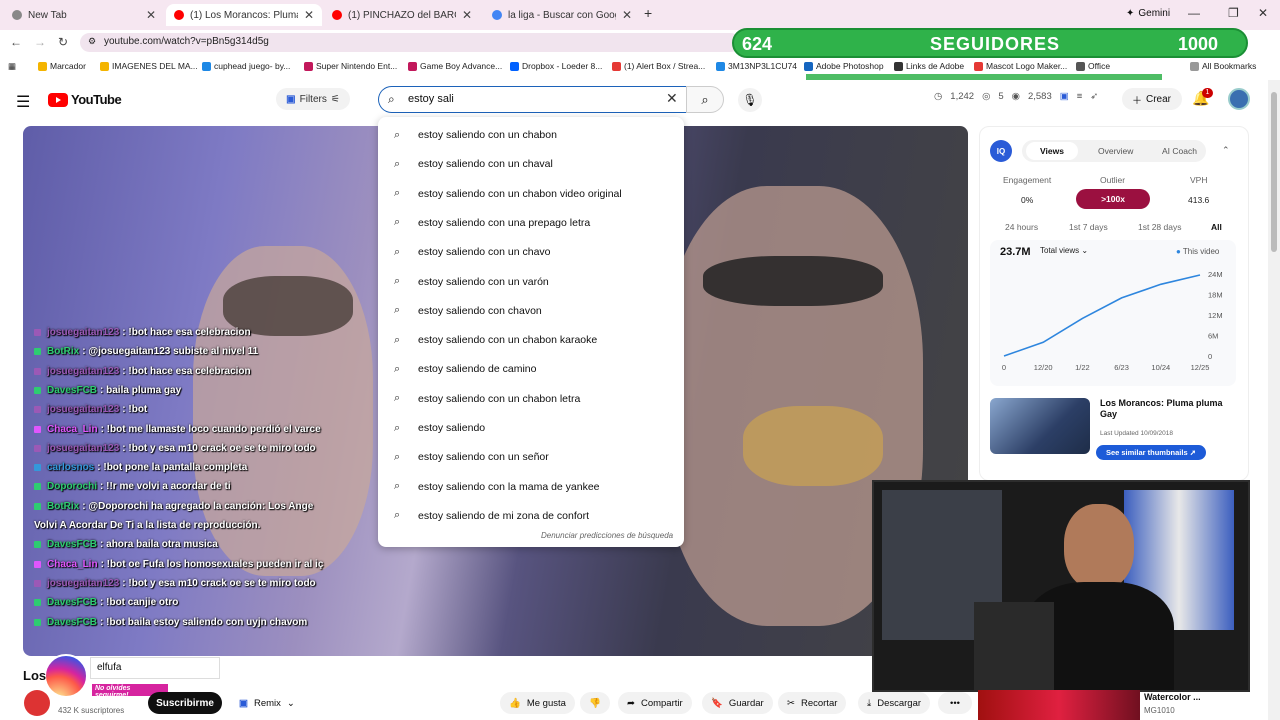  Describe the element at coordinates (894, 703) in the screenshot. I see `download-button: ⤓ Descargar` at that location.